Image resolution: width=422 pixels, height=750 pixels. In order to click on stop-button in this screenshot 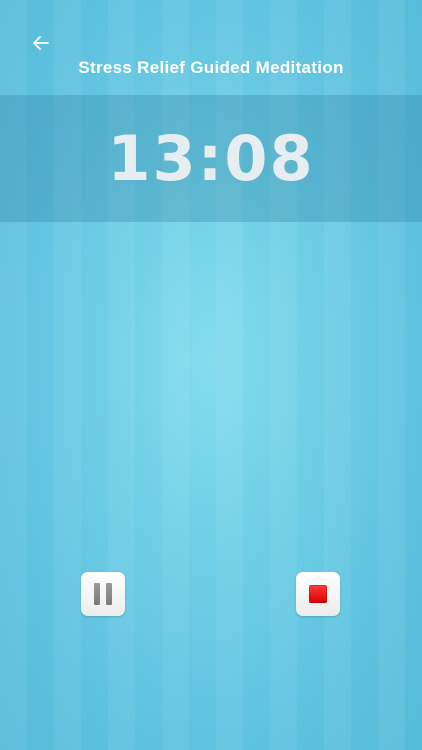, I will do `click(318, 594)`.